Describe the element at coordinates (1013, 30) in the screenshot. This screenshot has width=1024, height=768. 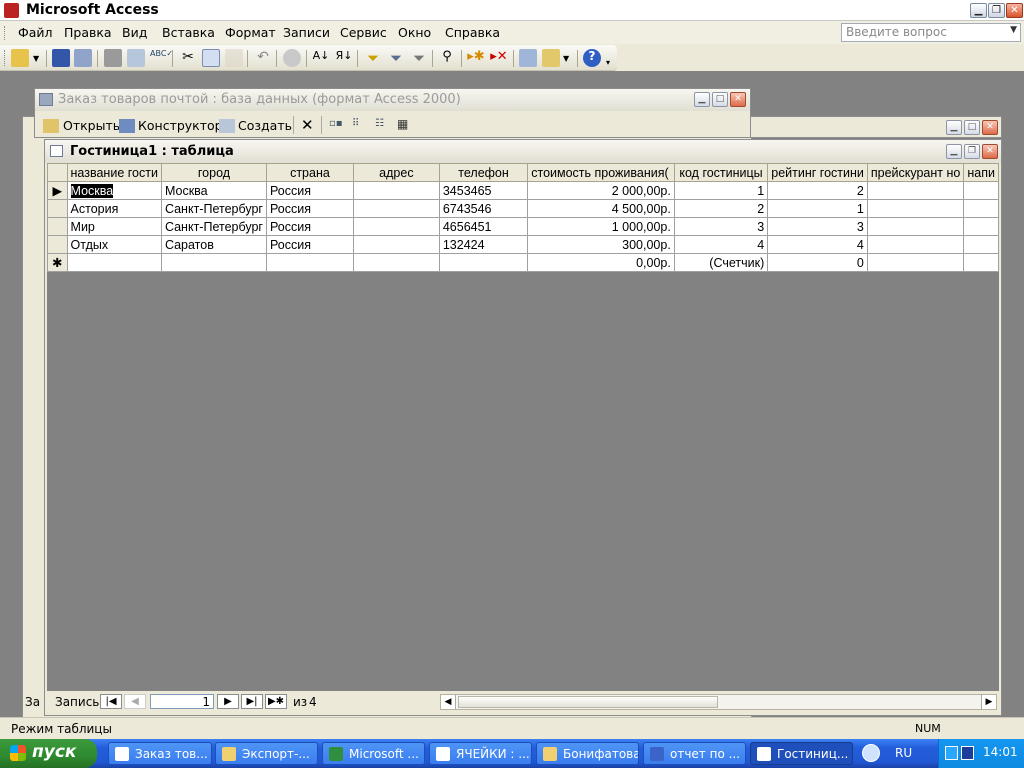
I see `chevron-down-icon: ▼` at that location.